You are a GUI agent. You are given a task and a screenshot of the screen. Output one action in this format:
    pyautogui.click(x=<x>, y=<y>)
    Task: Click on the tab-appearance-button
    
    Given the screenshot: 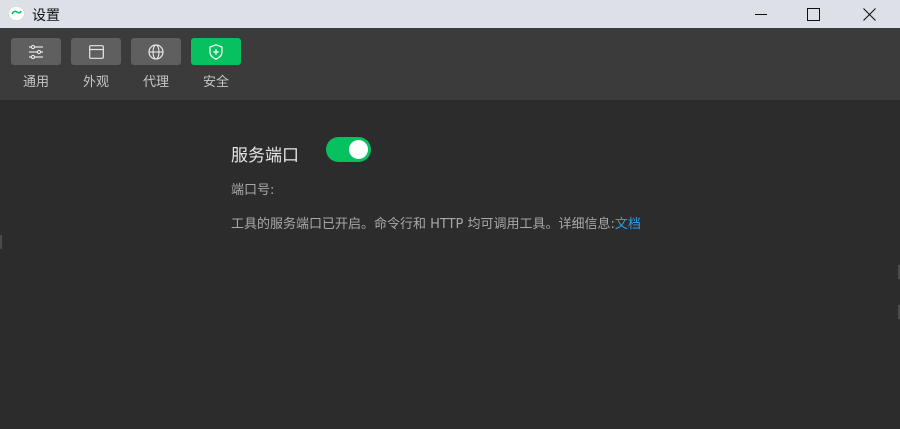 What is the action you would take?
    pyautogui.click(x=96, y=51)
    